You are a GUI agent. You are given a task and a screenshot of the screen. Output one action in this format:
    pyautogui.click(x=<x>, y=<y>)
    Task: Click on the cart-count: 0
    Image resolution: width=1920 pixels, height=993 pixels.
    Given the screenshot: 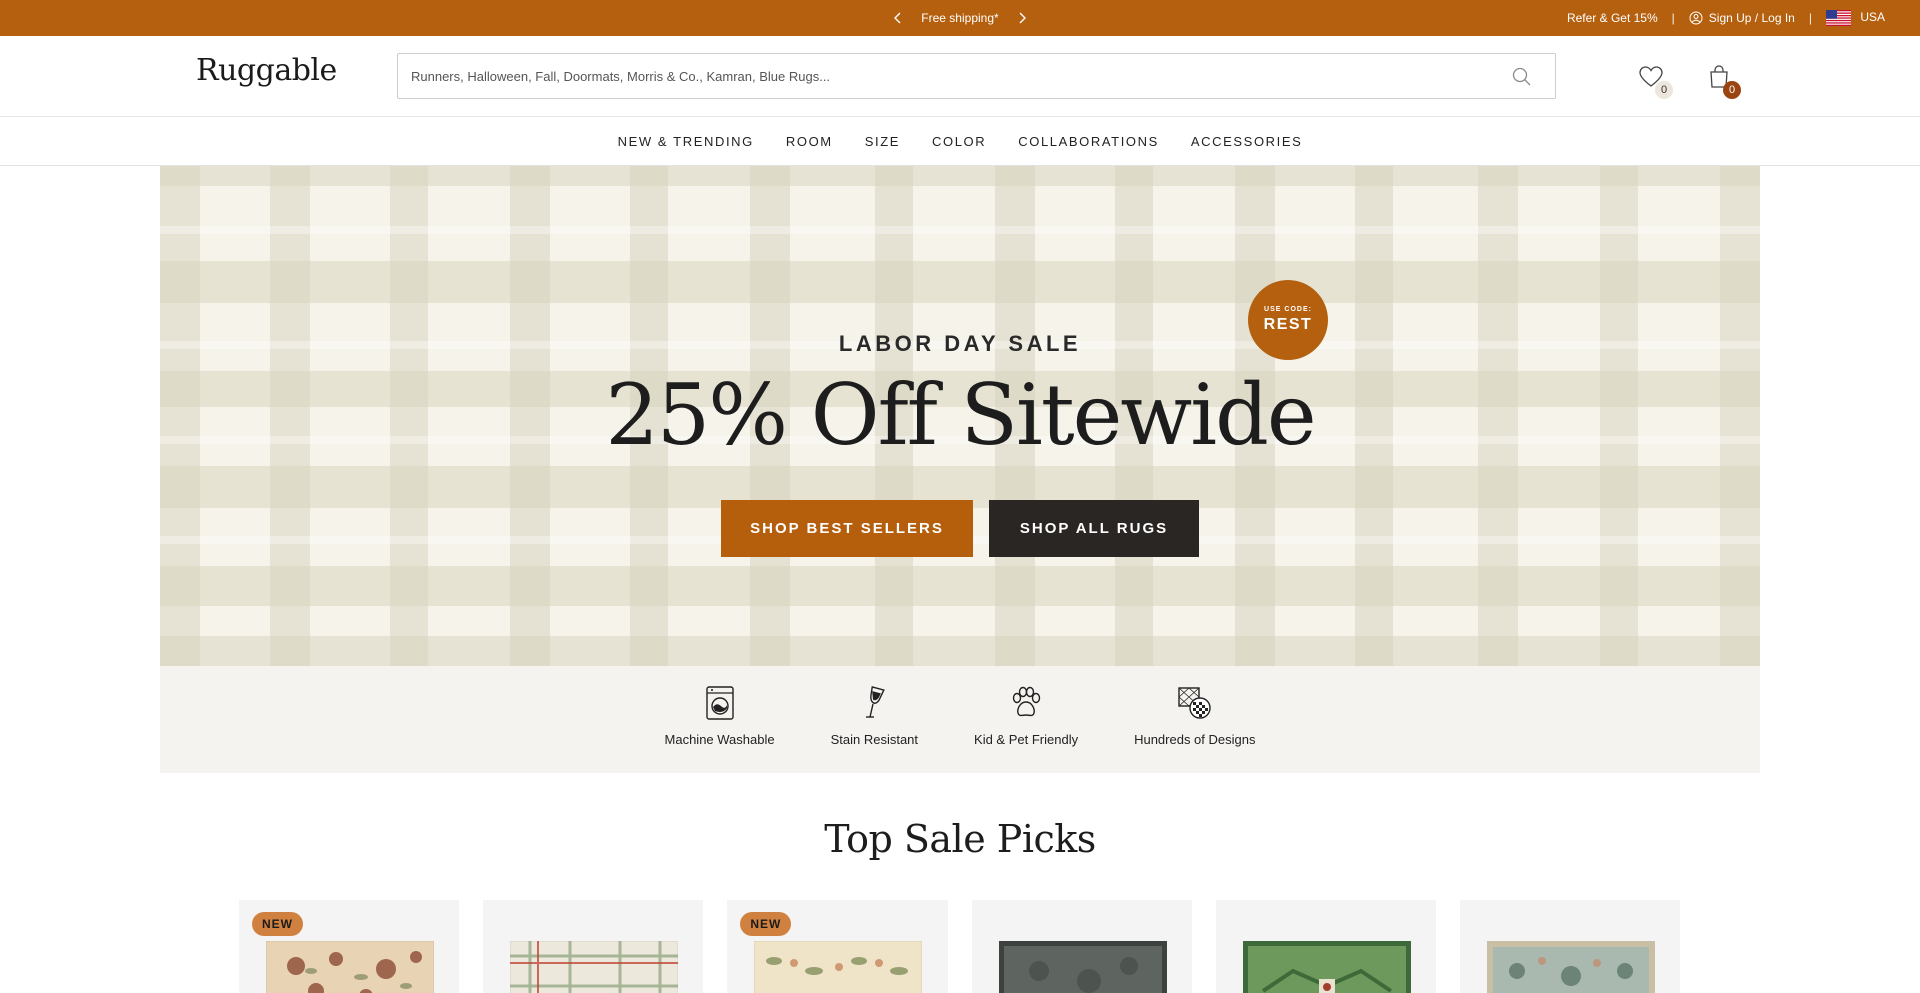 What is the action you would take?
    pyautogui.click(x=1732, y=90)
    